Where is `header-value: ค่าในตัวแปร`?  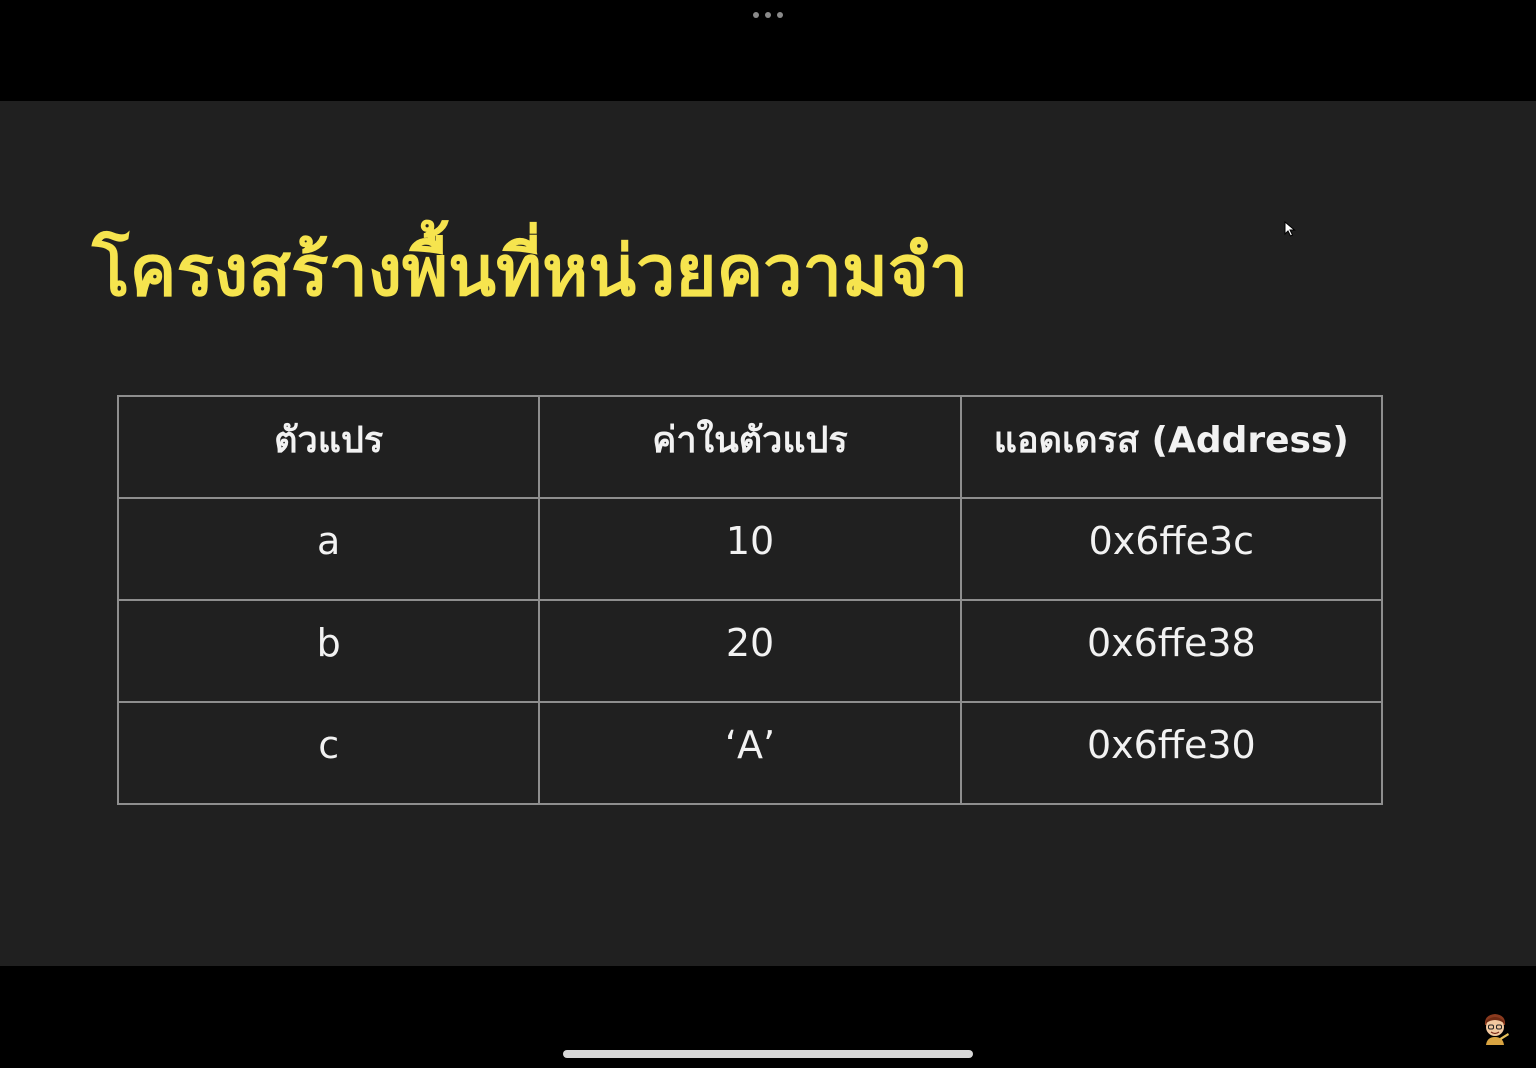 header-value: ค่าในตัวแปร is located at coordinates (750, 447).